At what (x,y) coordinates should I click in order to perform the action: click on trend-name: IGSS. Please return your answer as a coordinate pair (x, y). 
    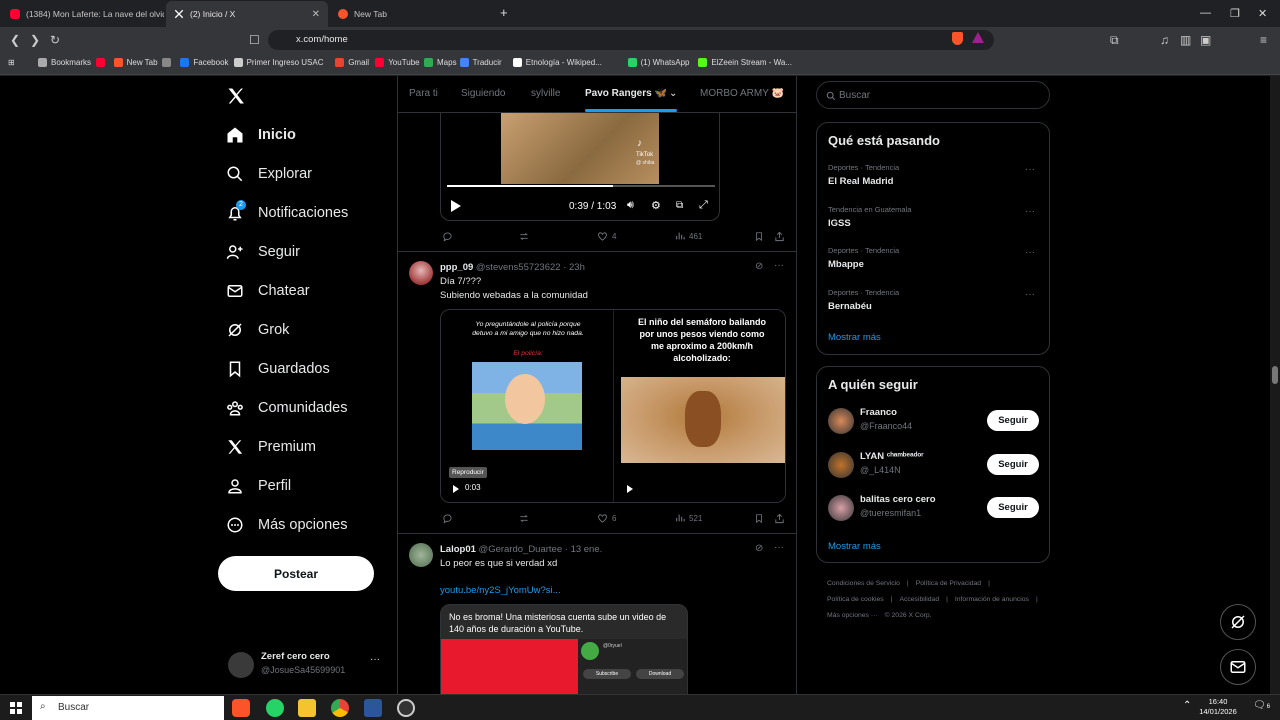
    Looking at the image, I should click on (839, 223).